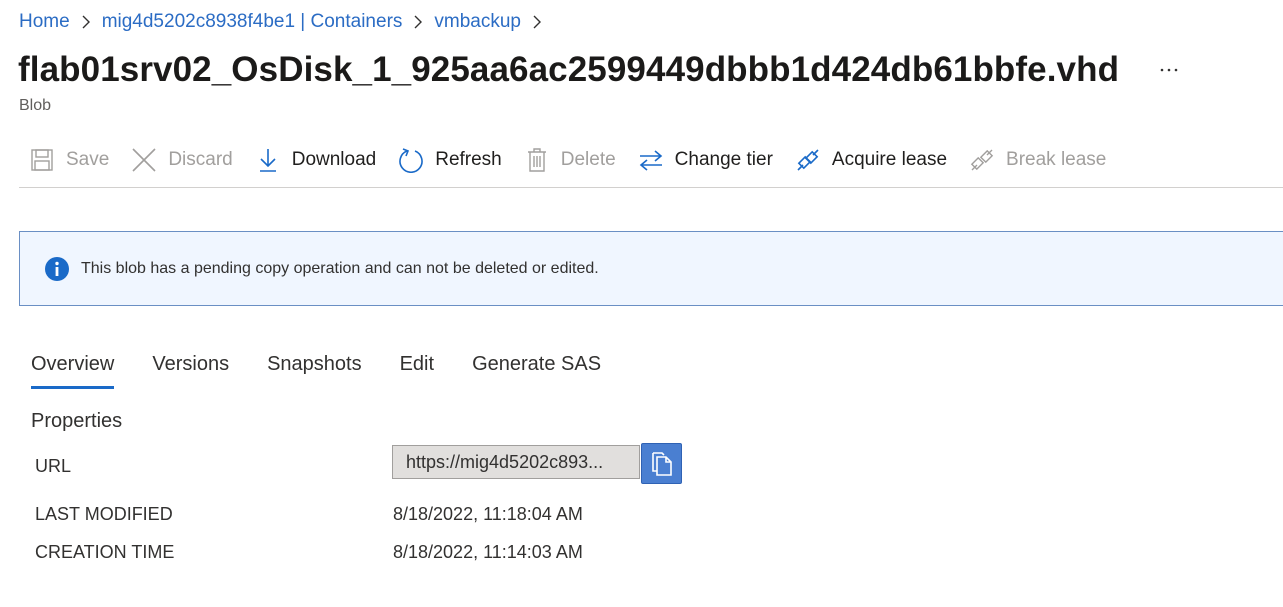 The width and height of the screenshot is (1283, 607). I want to click on download-button: Download, so click(316, 160).